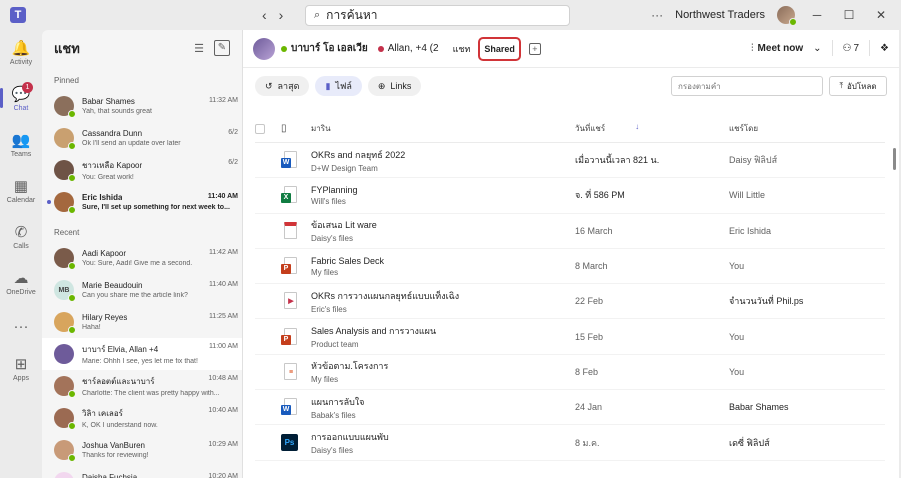 The image size is (901, 478). What do you see at coordinates (21, 326) in the screenshot?
I see `rail-item-more: ···` at bounding box center [21, 326].